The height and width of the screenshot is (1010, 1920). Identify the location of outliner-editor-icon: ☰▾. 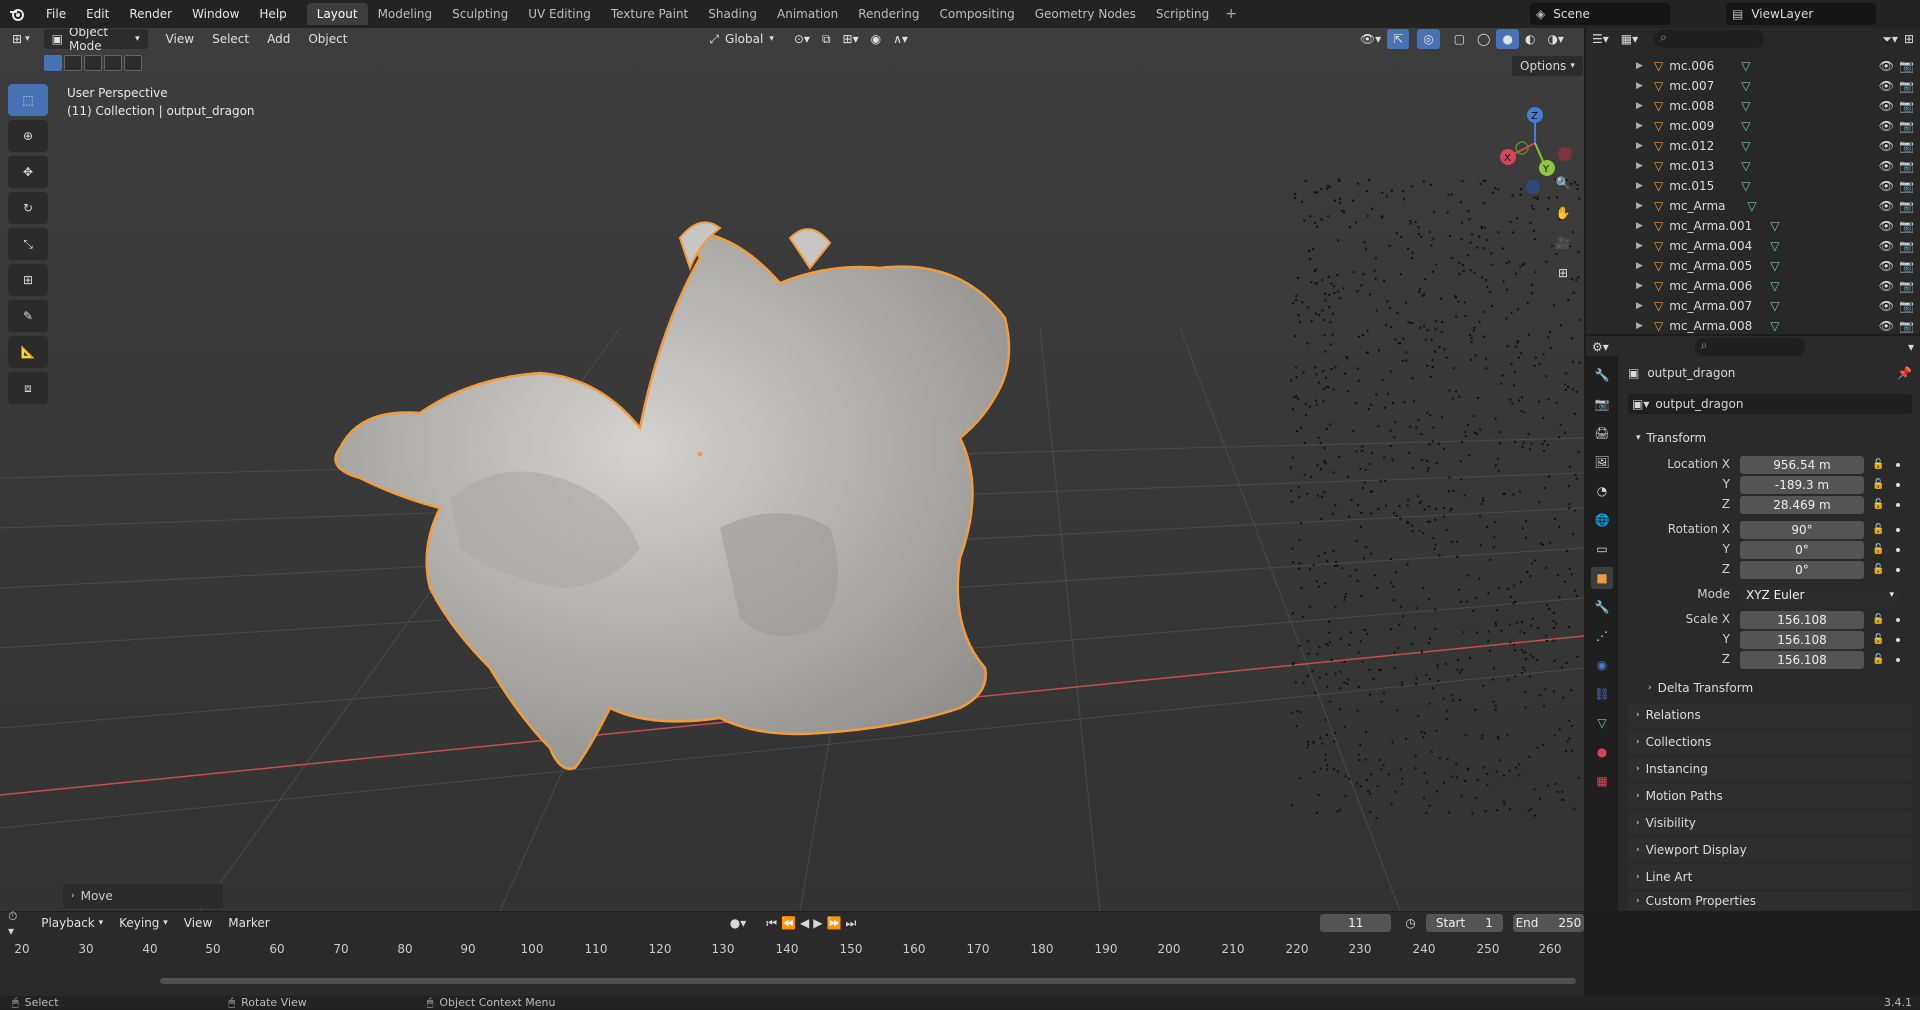
(1600, 39).